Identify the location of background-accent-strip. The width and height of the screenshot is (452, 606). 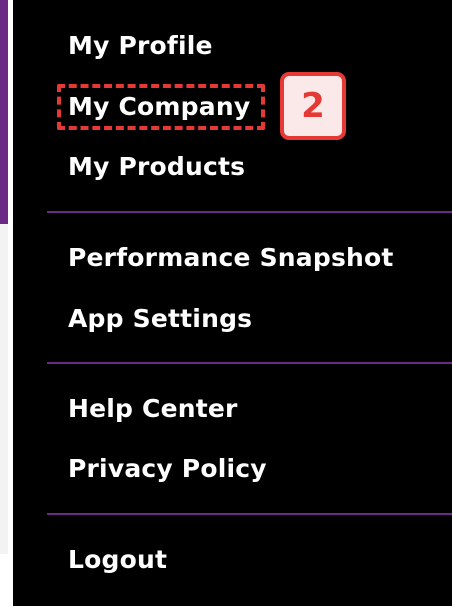
(4, 112).